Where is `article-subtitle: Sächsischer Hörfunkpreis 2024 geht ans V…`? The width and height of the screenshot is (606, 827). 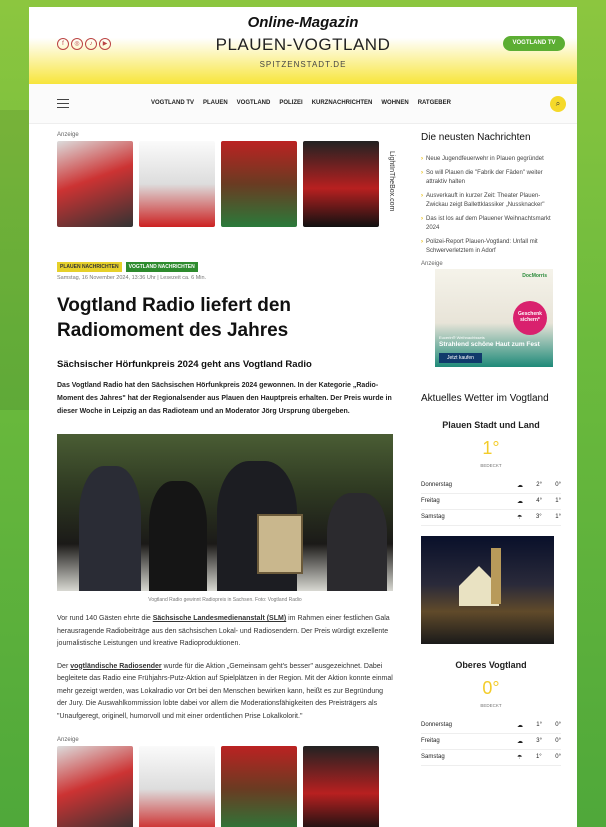
article-subtitle: Sächsischer Hörfunkpreis 2024 geht ans V… is located at coordinates (184, 364).